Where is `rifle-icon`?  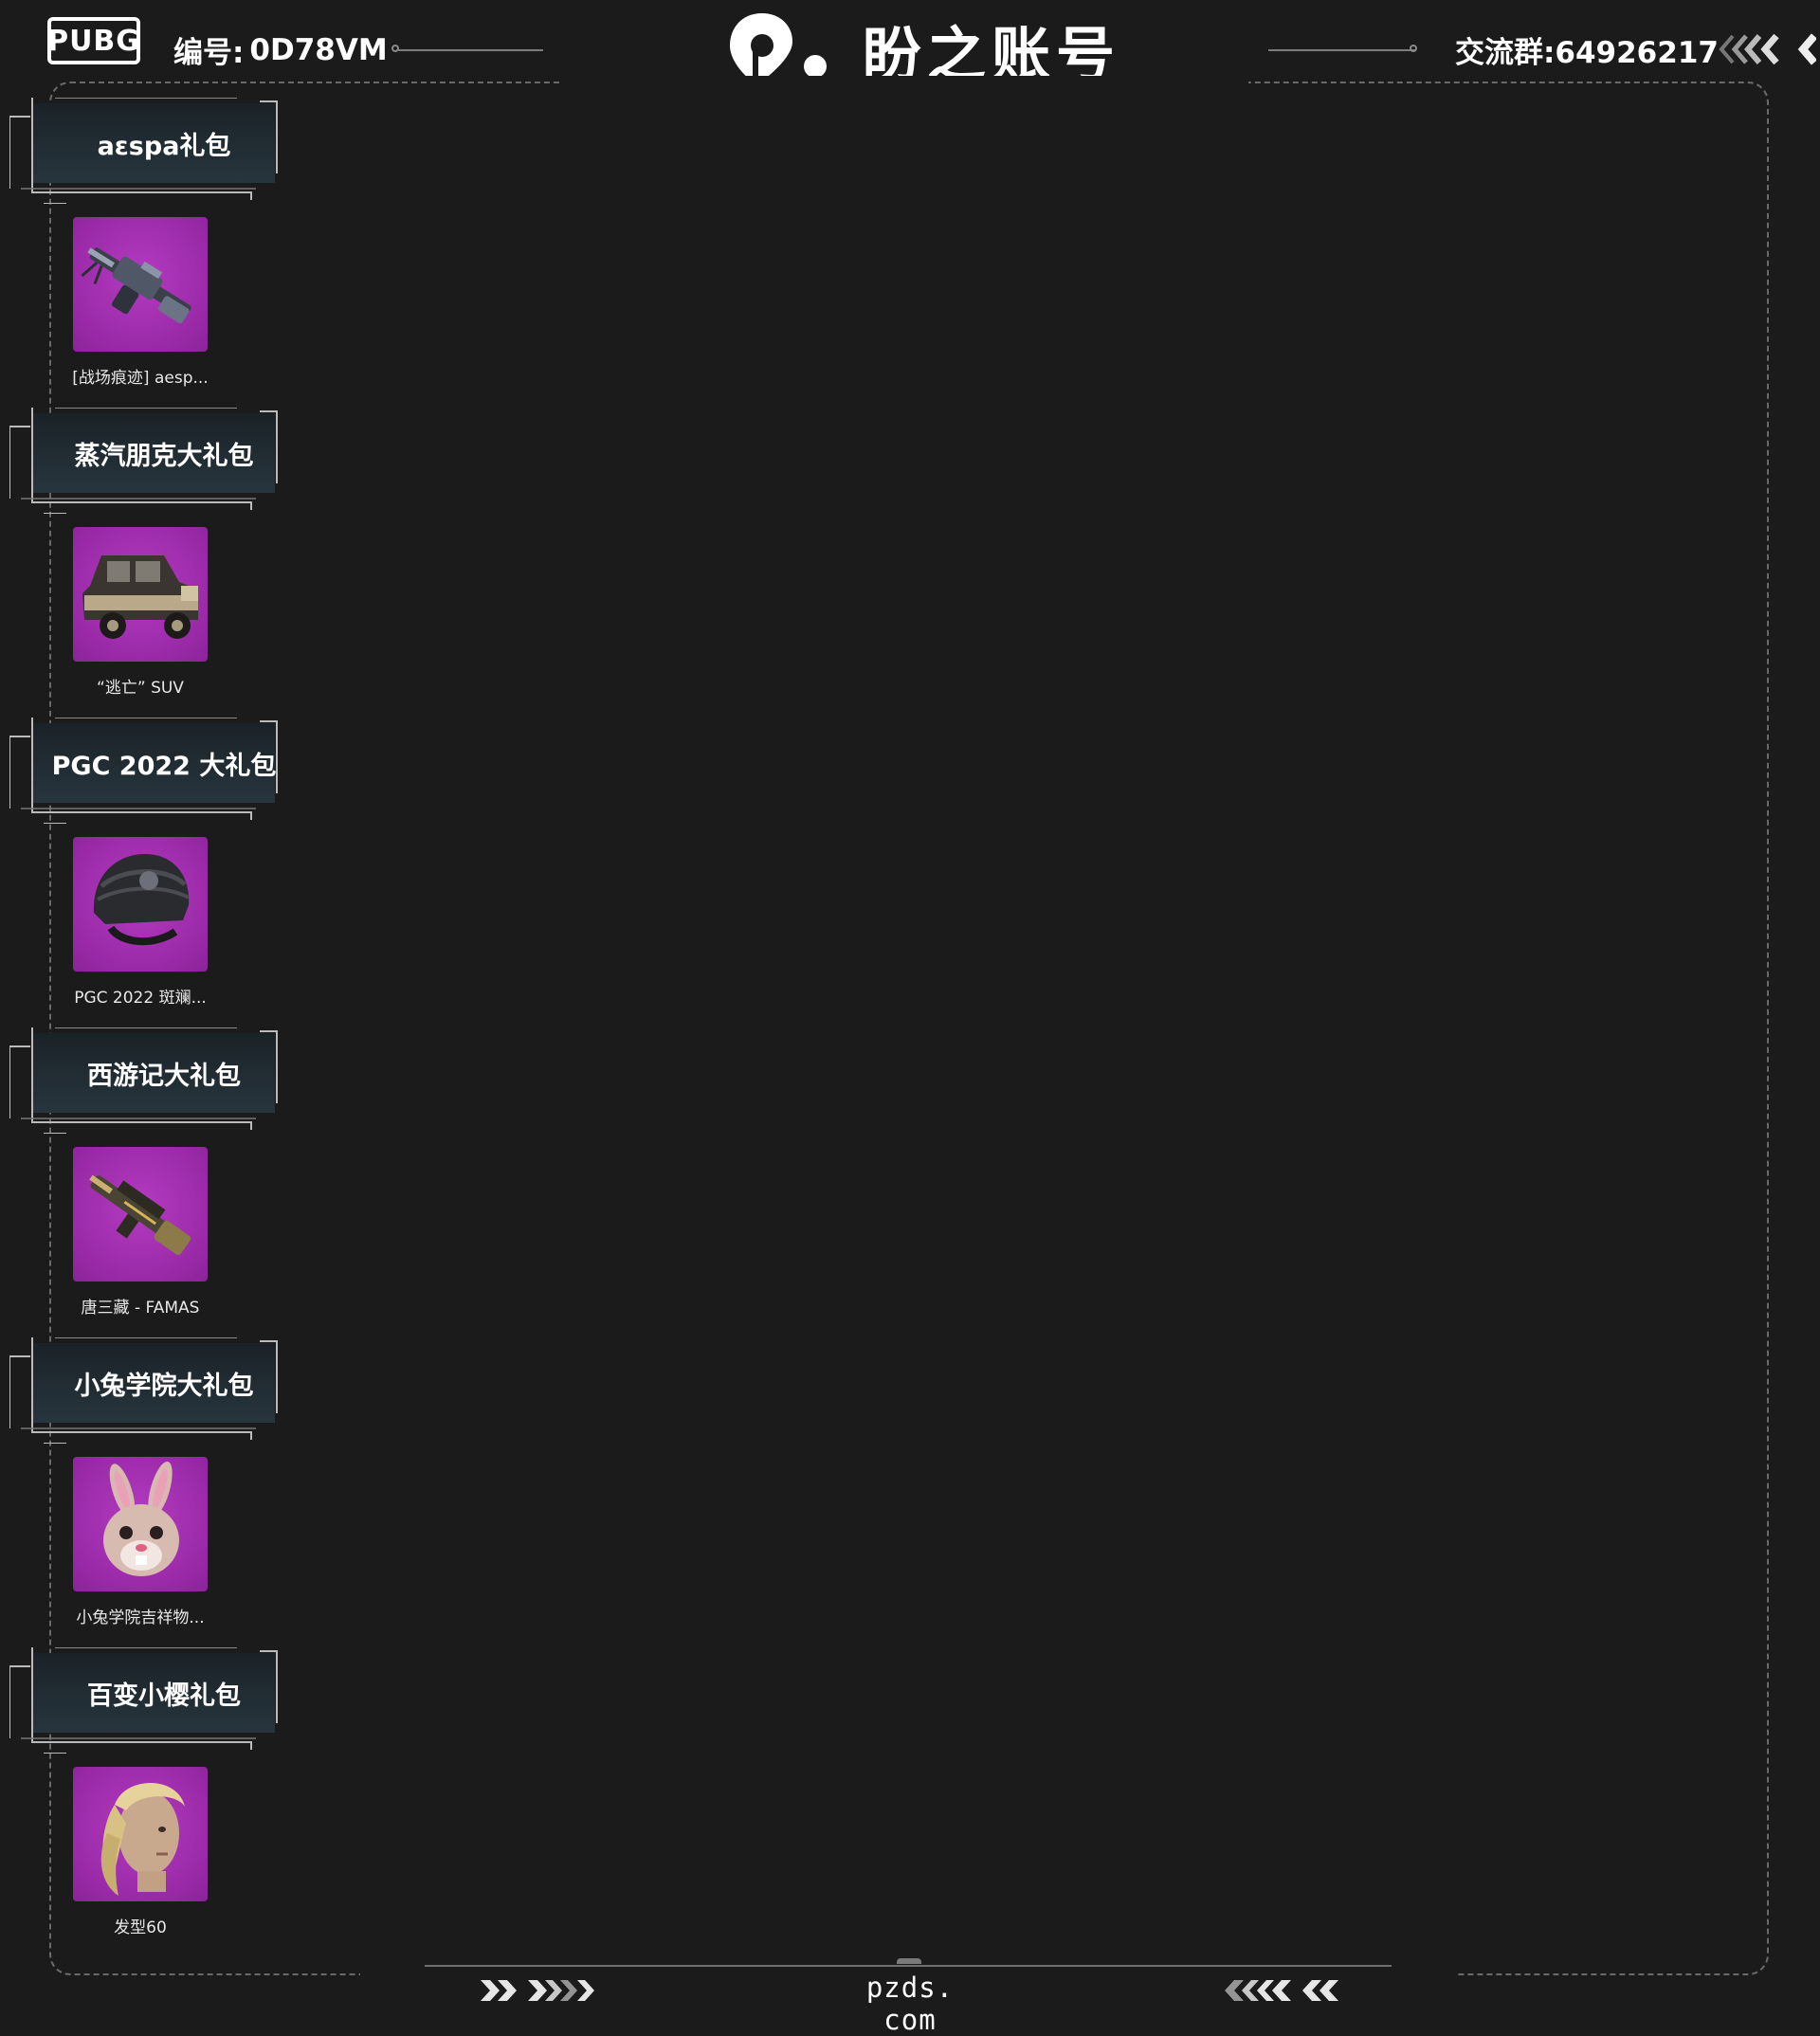
rifle-icon is located at coordinates (140, 1214).